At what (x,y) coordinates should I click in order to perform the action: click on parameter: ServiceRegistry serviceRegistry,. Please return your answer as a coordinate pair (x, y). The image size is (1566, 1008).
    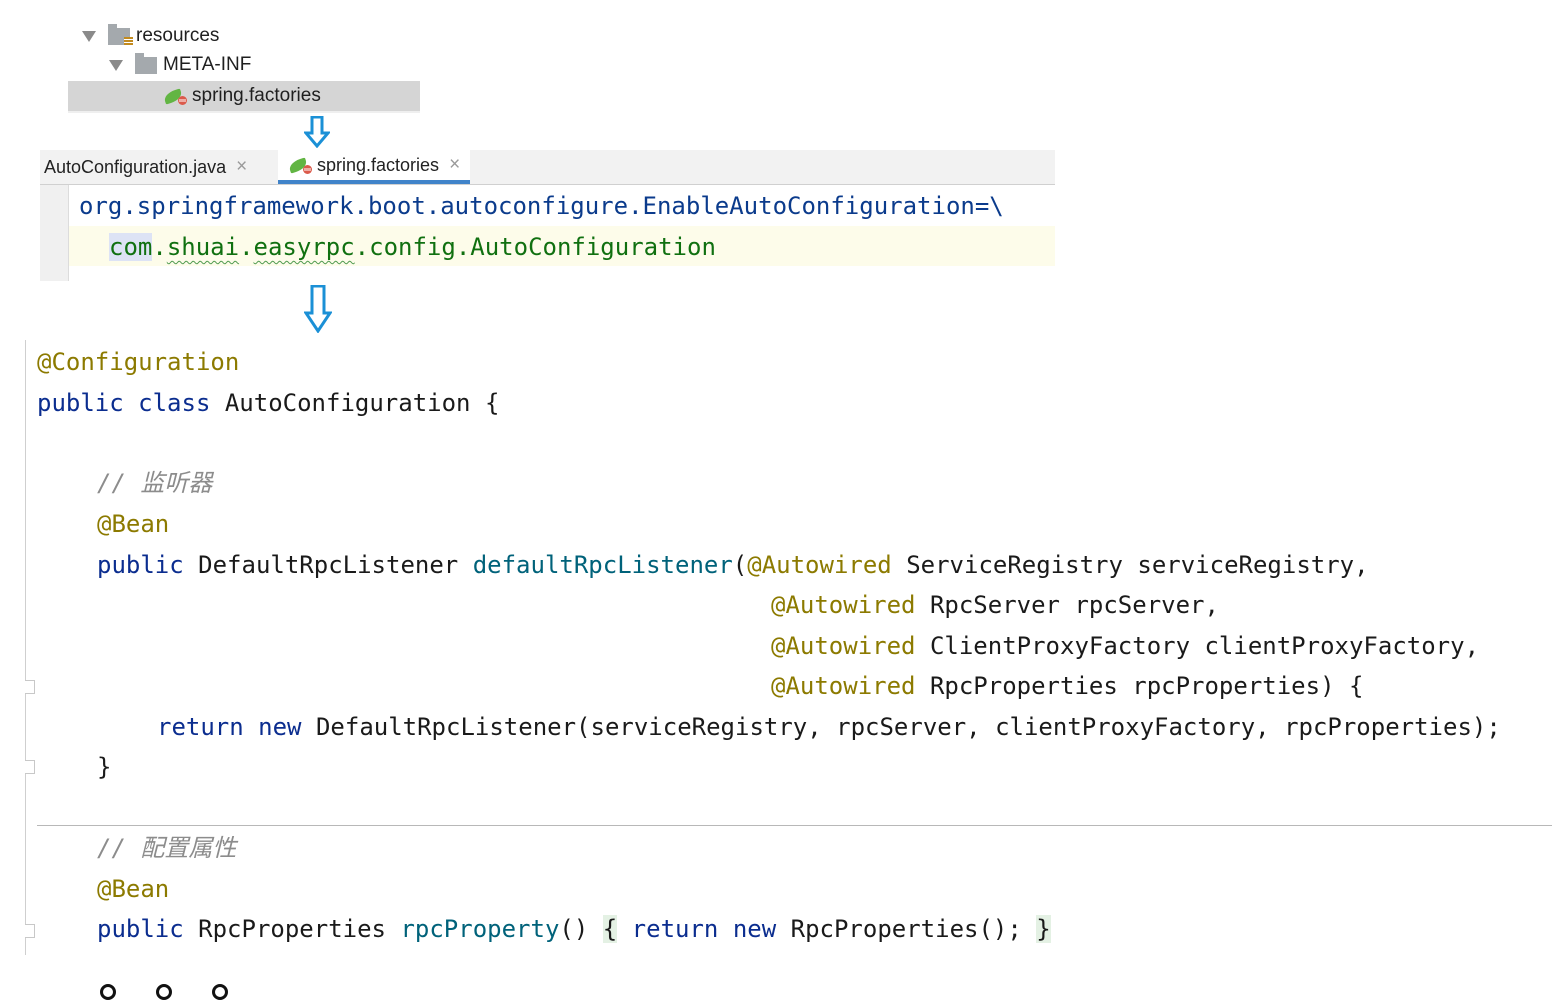
    Looking at the image, I should click on (1130, 565).